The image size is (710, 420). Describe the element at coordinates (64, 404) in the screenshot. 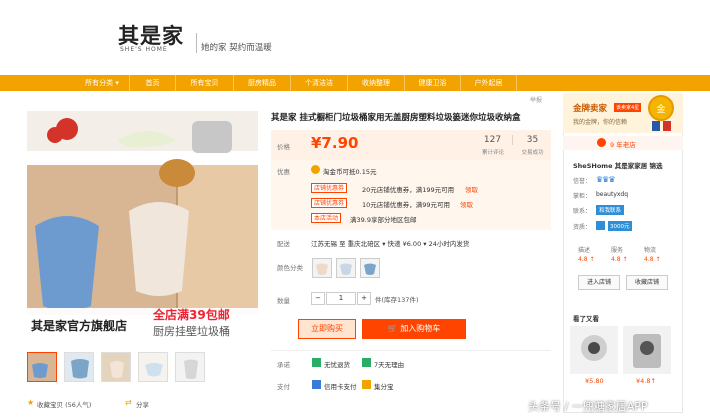

I see `favorite-link: 收藏宝贝 (56人气)` at that location.